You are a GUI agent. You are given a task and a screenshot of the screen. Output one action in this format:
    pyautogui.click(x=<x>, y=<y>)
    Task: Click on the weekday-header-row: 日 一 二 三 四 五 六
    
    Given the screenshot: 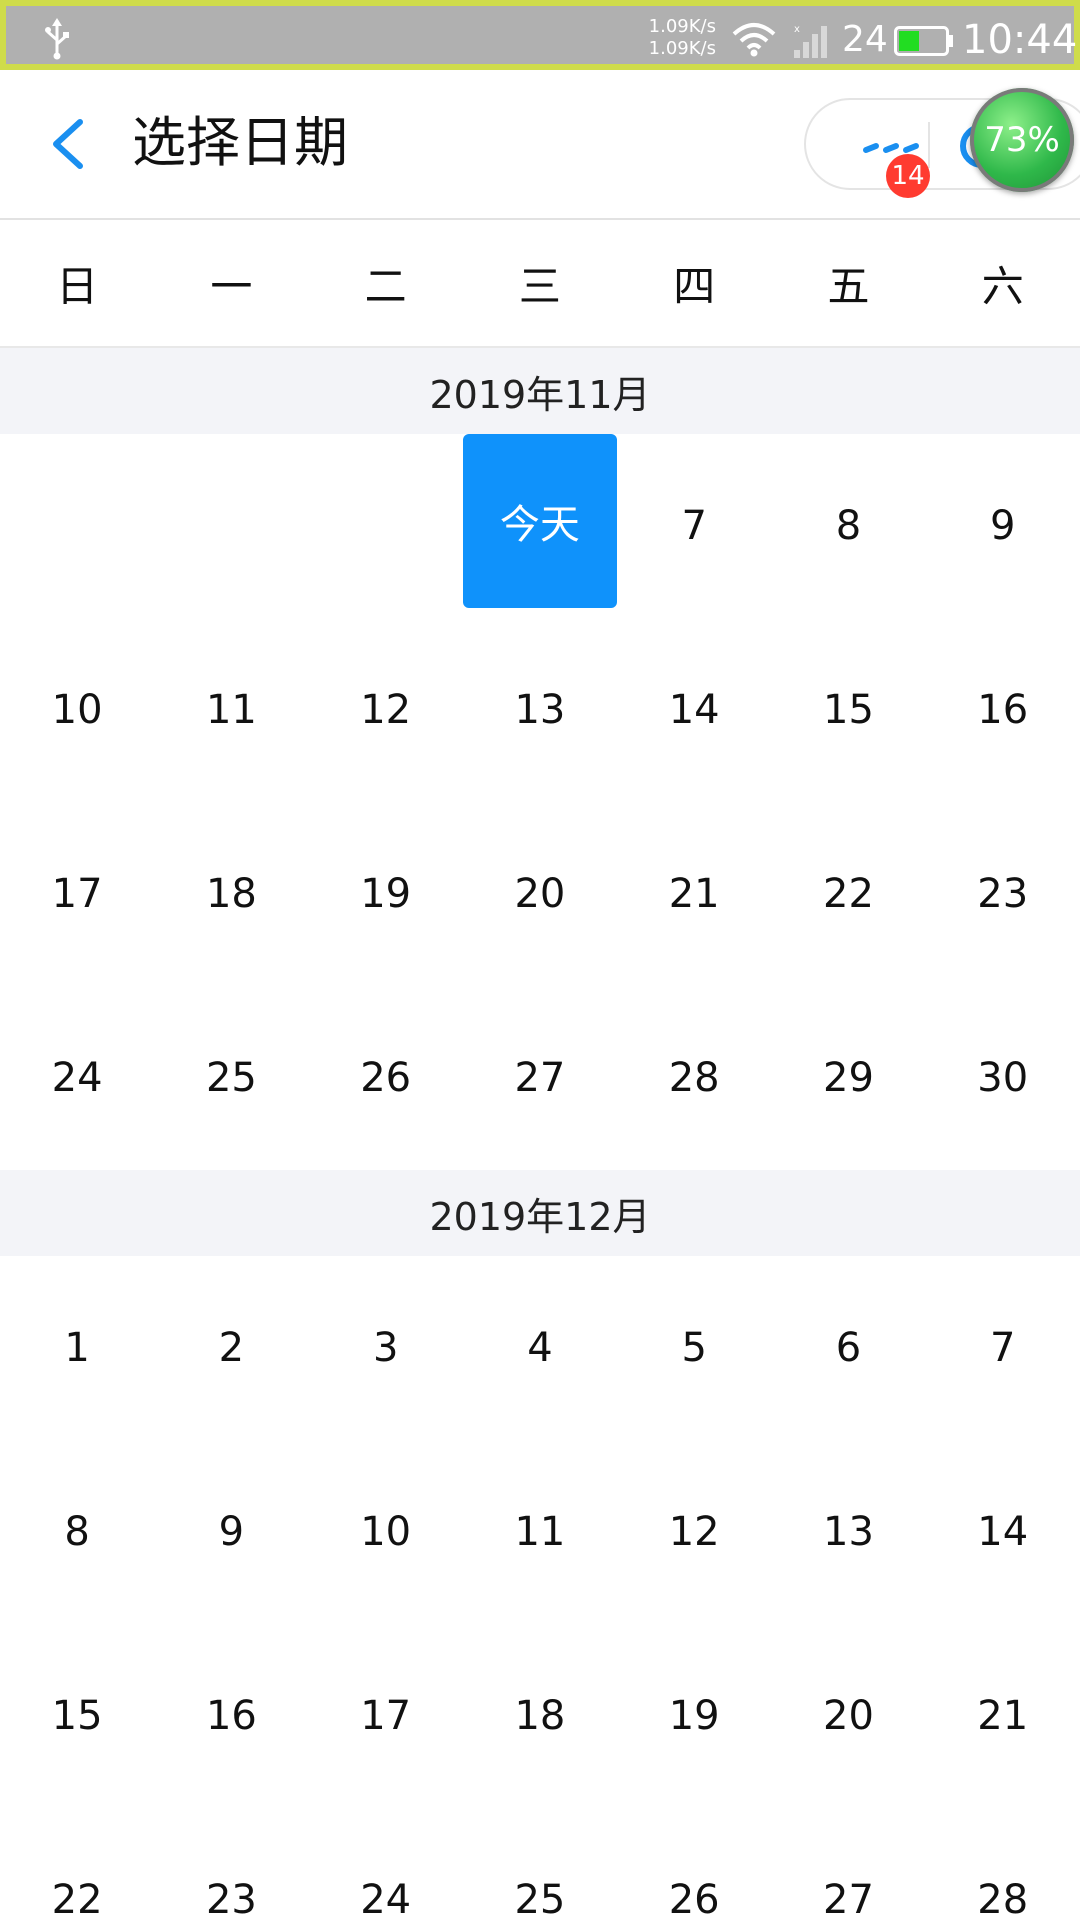 What is the action you would take?
    pyautogui.click(x=540, y=284)
    